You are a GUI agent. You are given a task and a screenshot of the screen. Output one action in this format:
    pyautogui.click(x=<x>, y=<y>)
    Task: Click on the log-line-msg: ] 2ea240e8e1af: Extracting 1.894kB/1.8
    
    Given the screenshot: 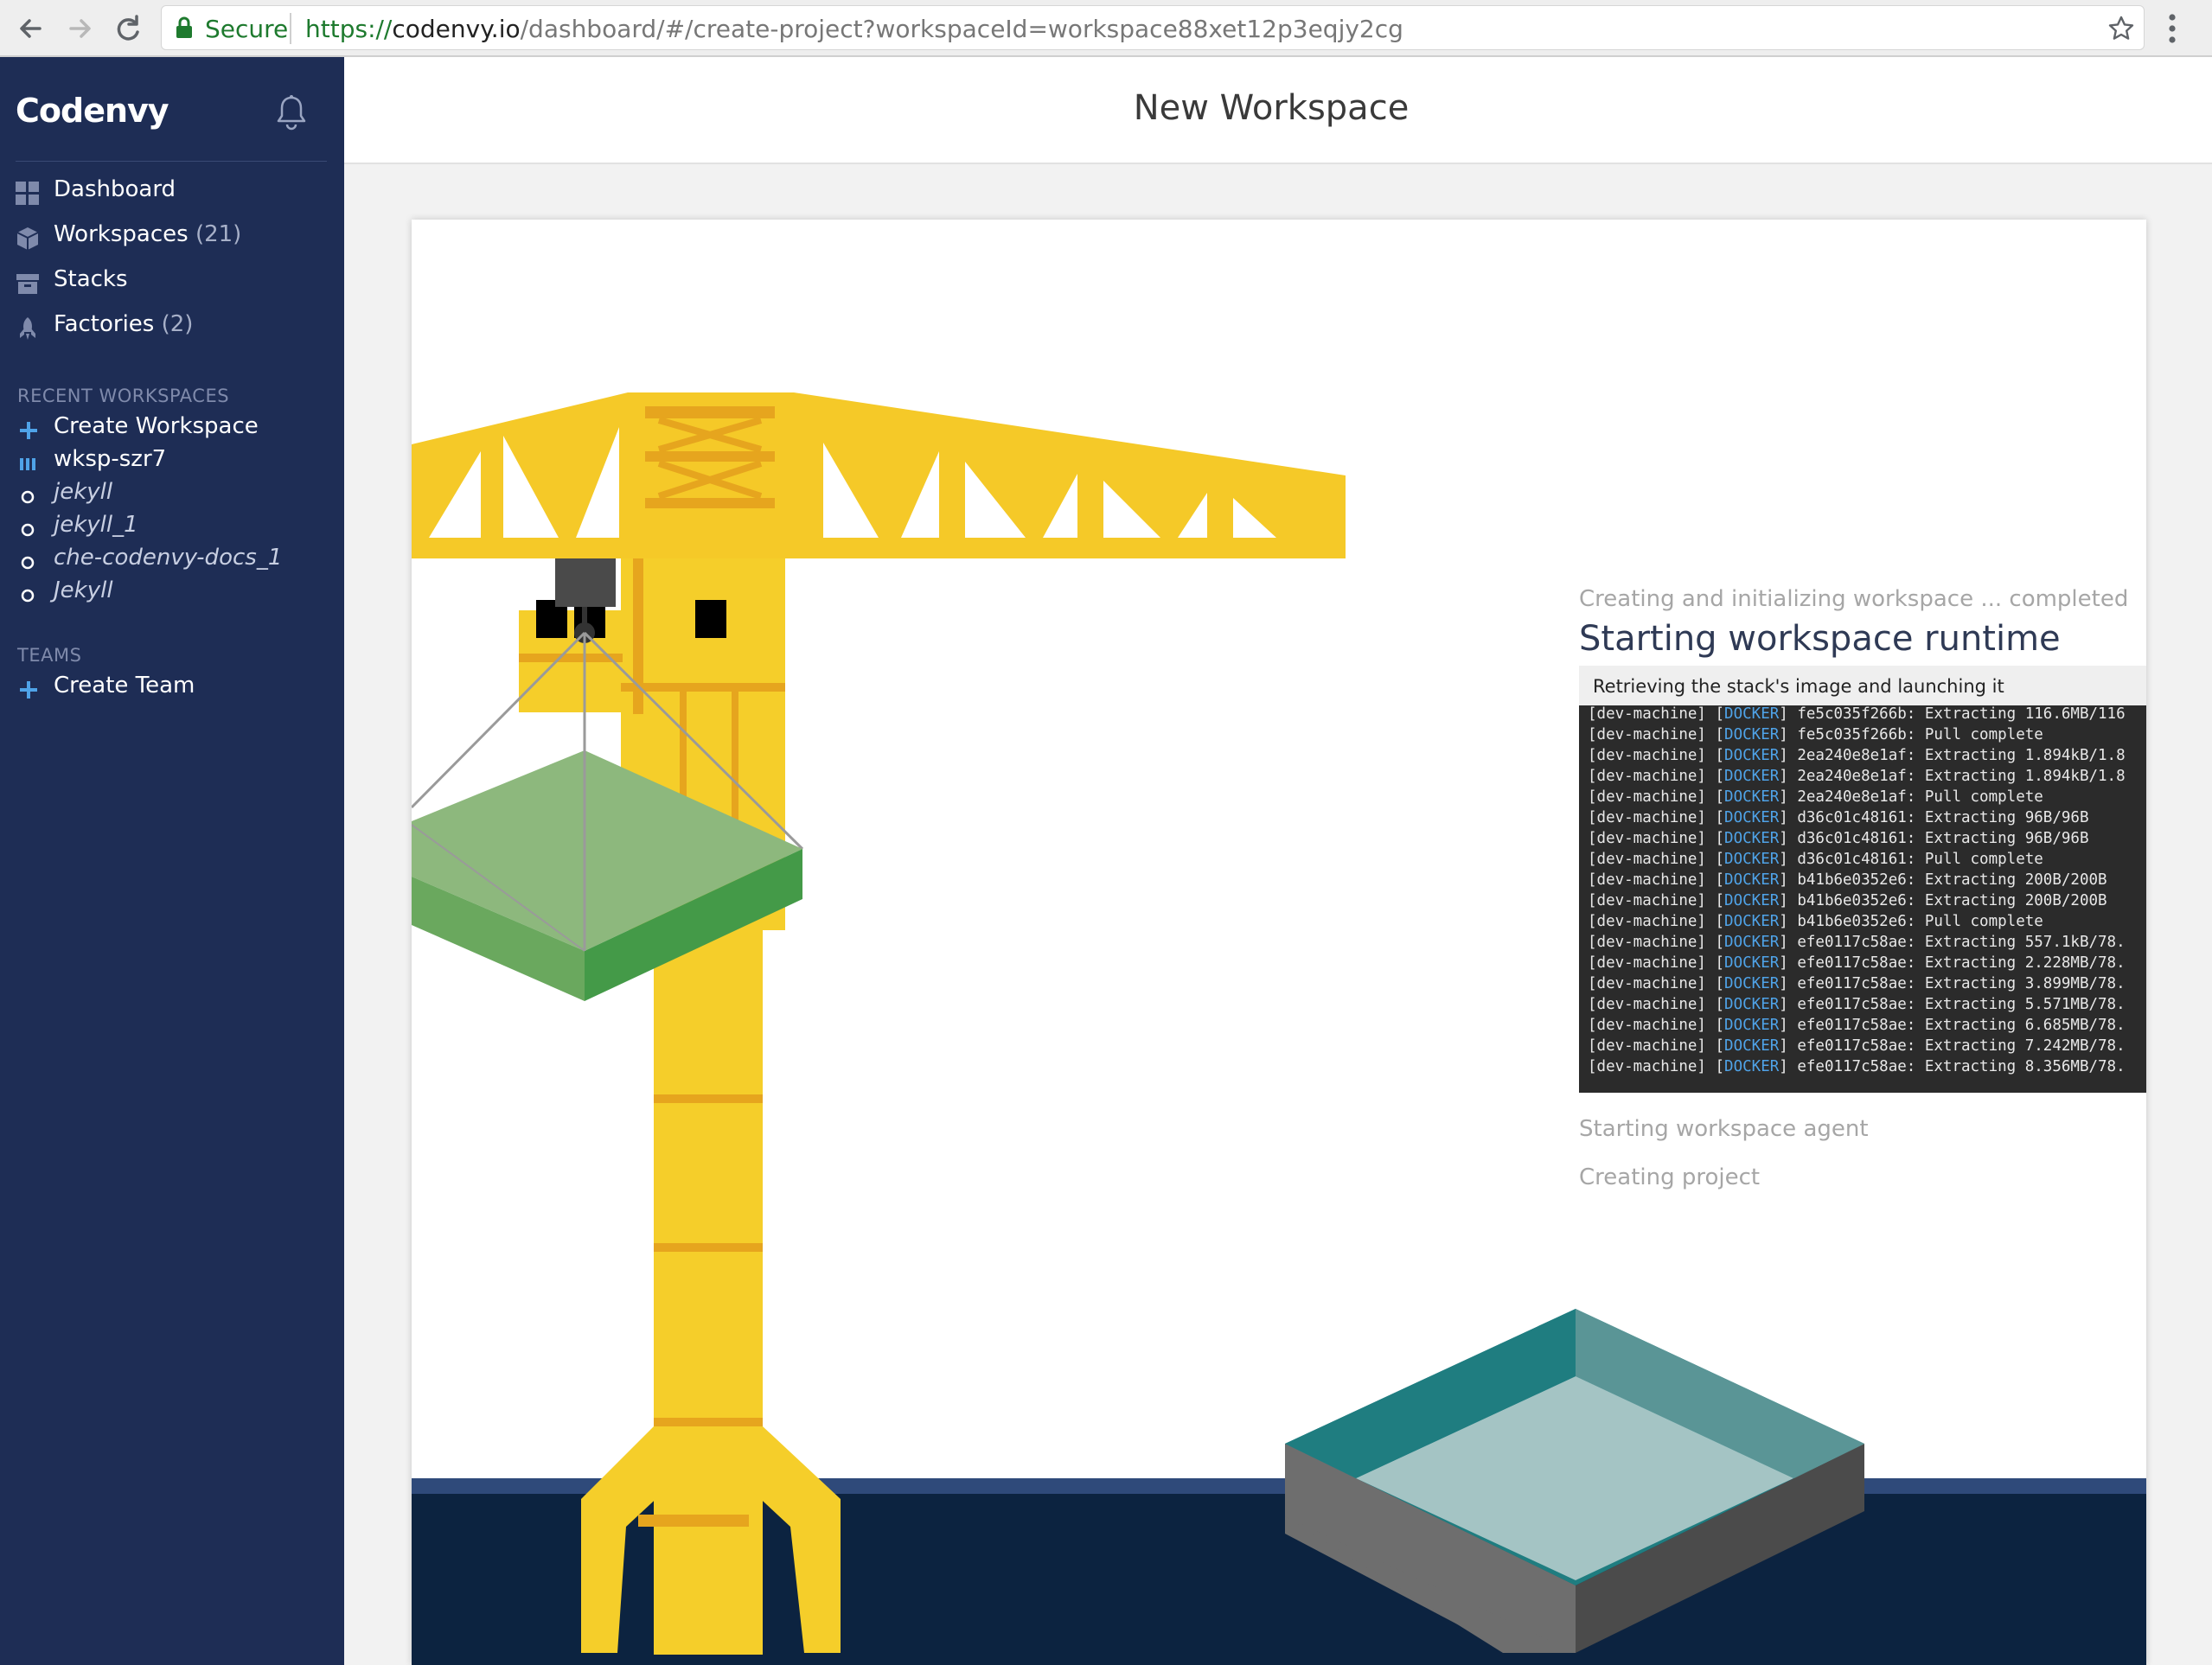 What is the action you would take?
    pyautogui.click(x=1952, y=755)
    